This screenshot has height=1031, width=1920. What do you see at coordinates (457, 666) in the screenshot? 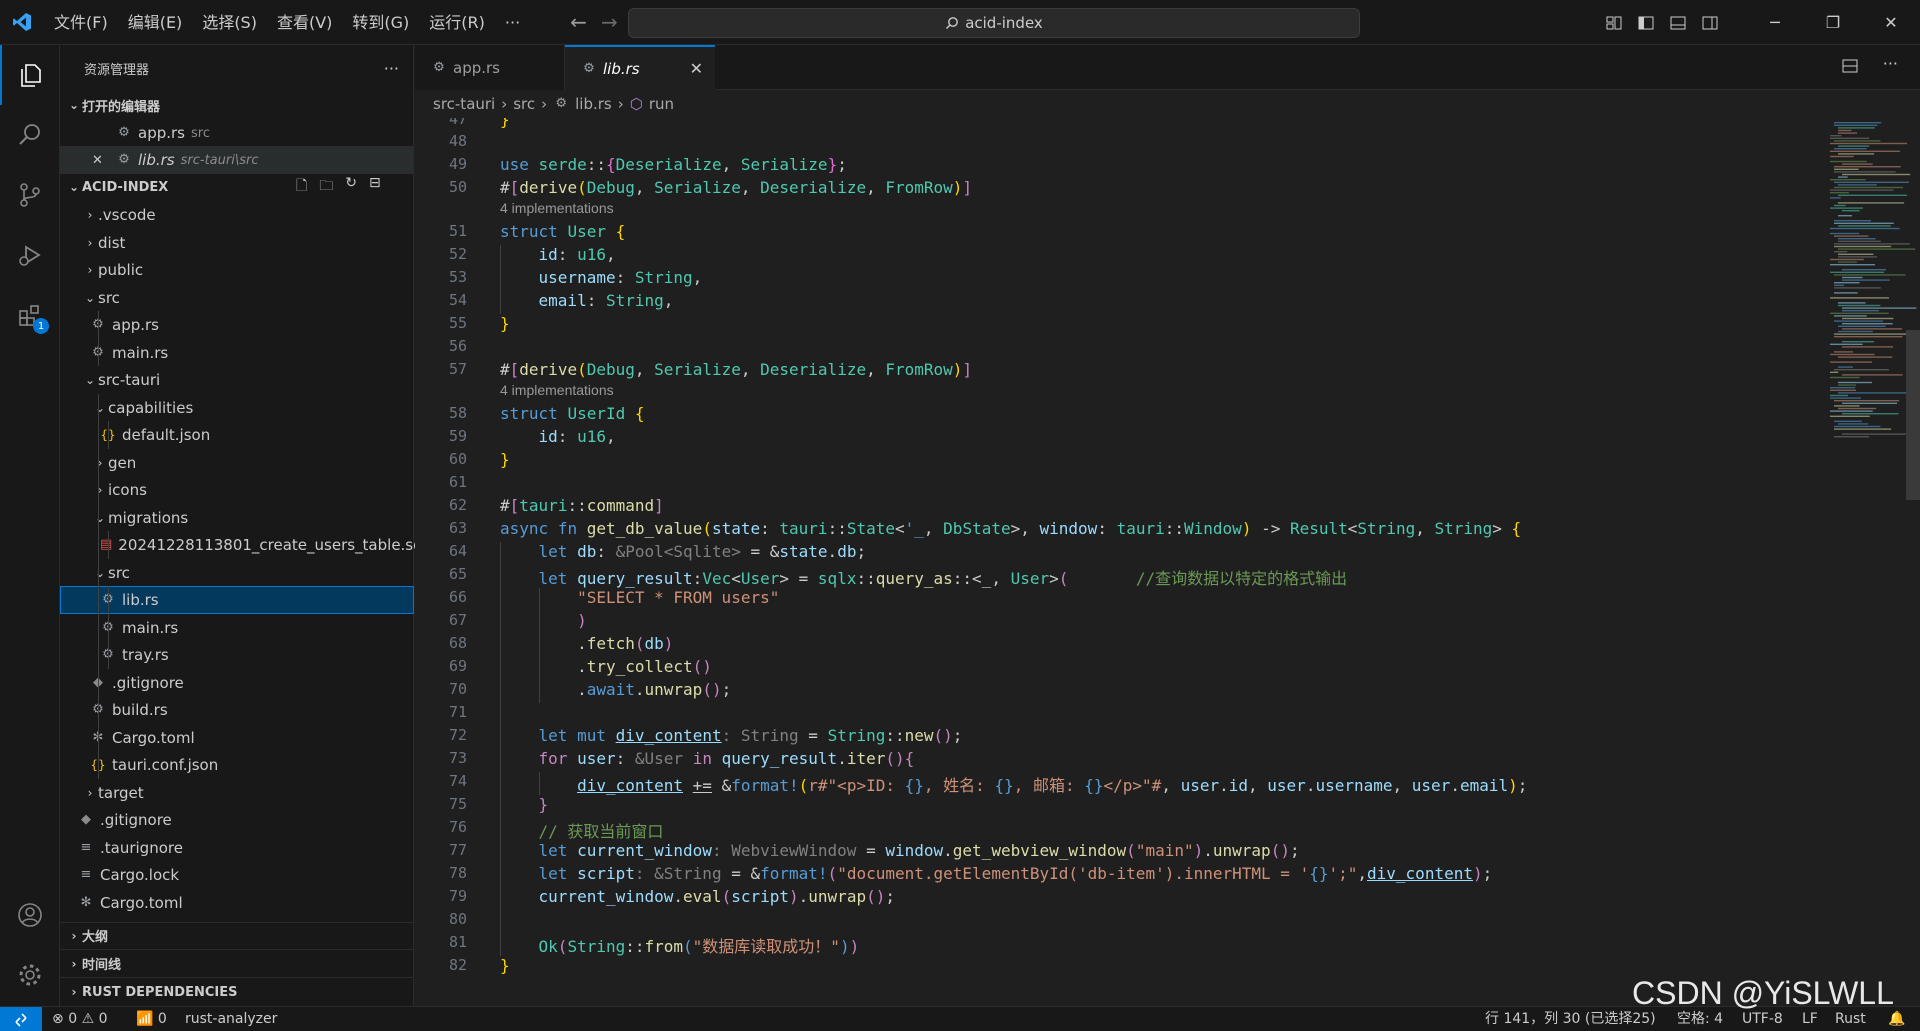
I see `line-number: 69` at bounding box center [457, 666].